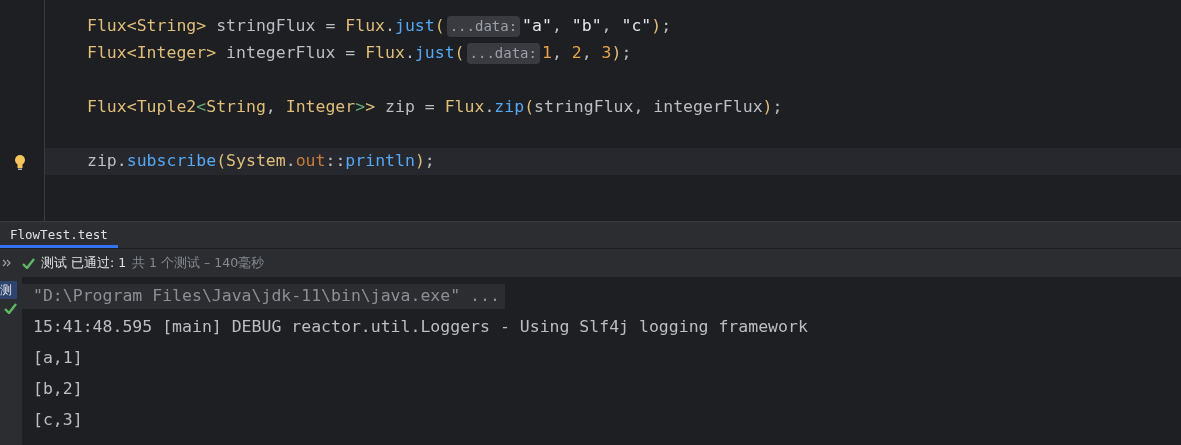 The image size is (1181, 445). What do you see at coordinates (7, 263) in the screenshot?
I see `expand-icon` at bounding box center [7, 263].